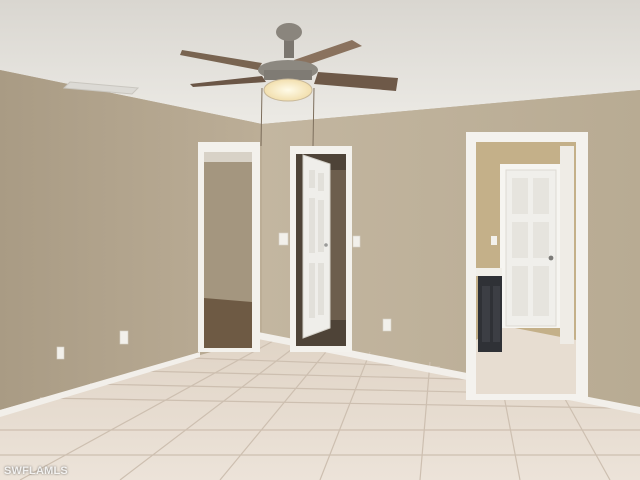  I want to click on photo-watermark: SWFLAMLS, so click(36, 471).